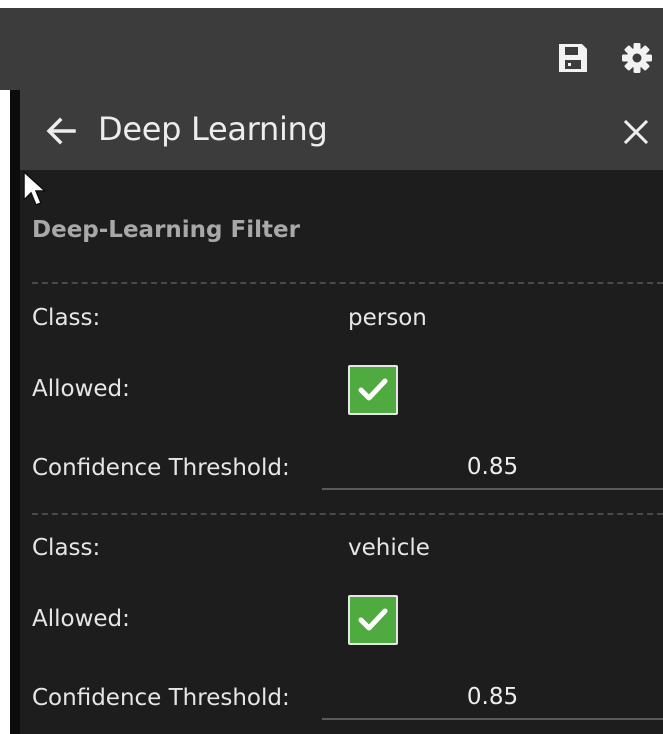 The height and width of the screenshot is (734, 663). What do you see at coordinates (166, 230) in the screenshot?
I see `section-title: Deep-Learning Filter` at bounding box center [166, 230].